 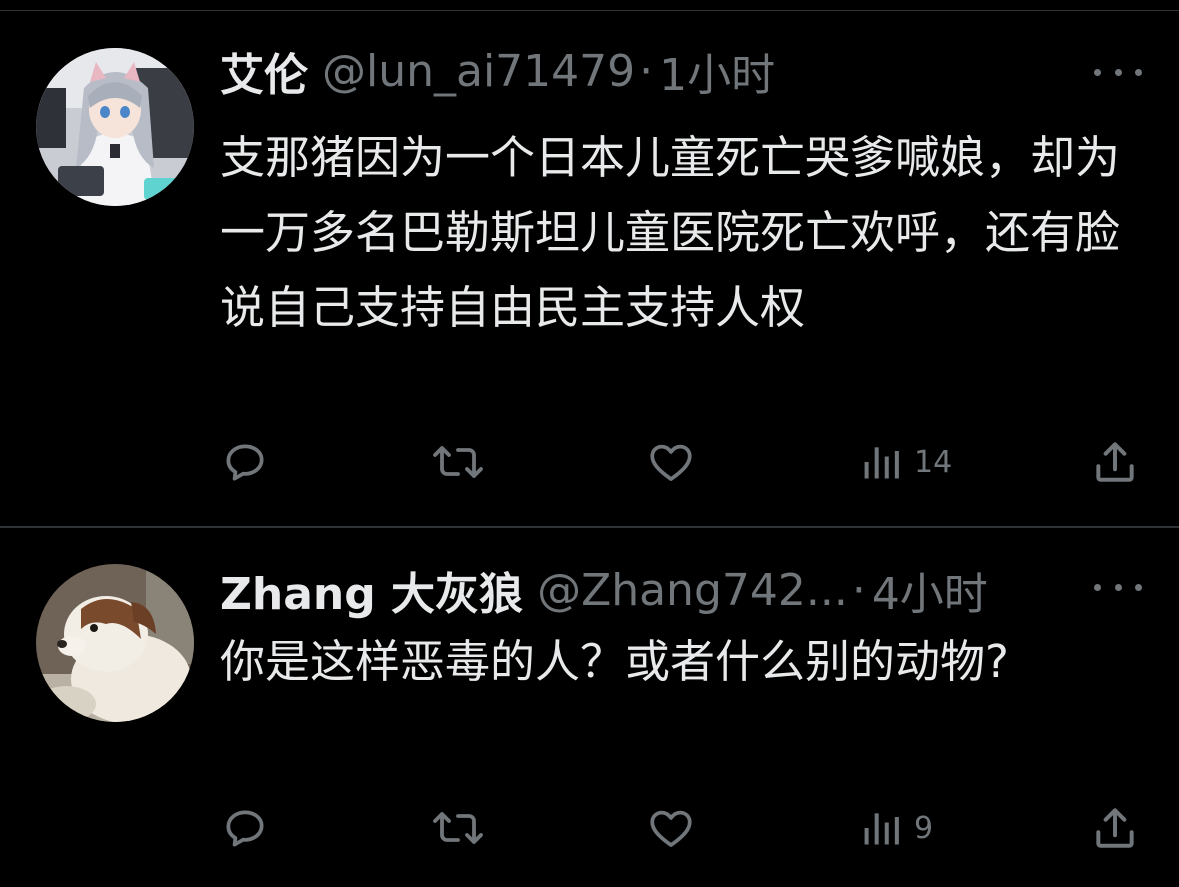 What do you see at coordinates (717, 71) in the screenshot?
I see `timestamp: 1小时` at bounding box center [717, 71].